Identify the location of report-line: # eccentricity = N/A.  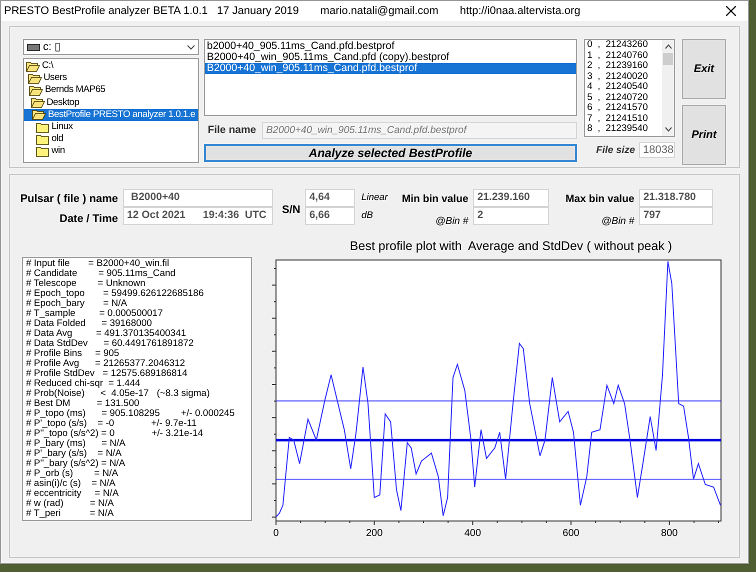
(73, 494).